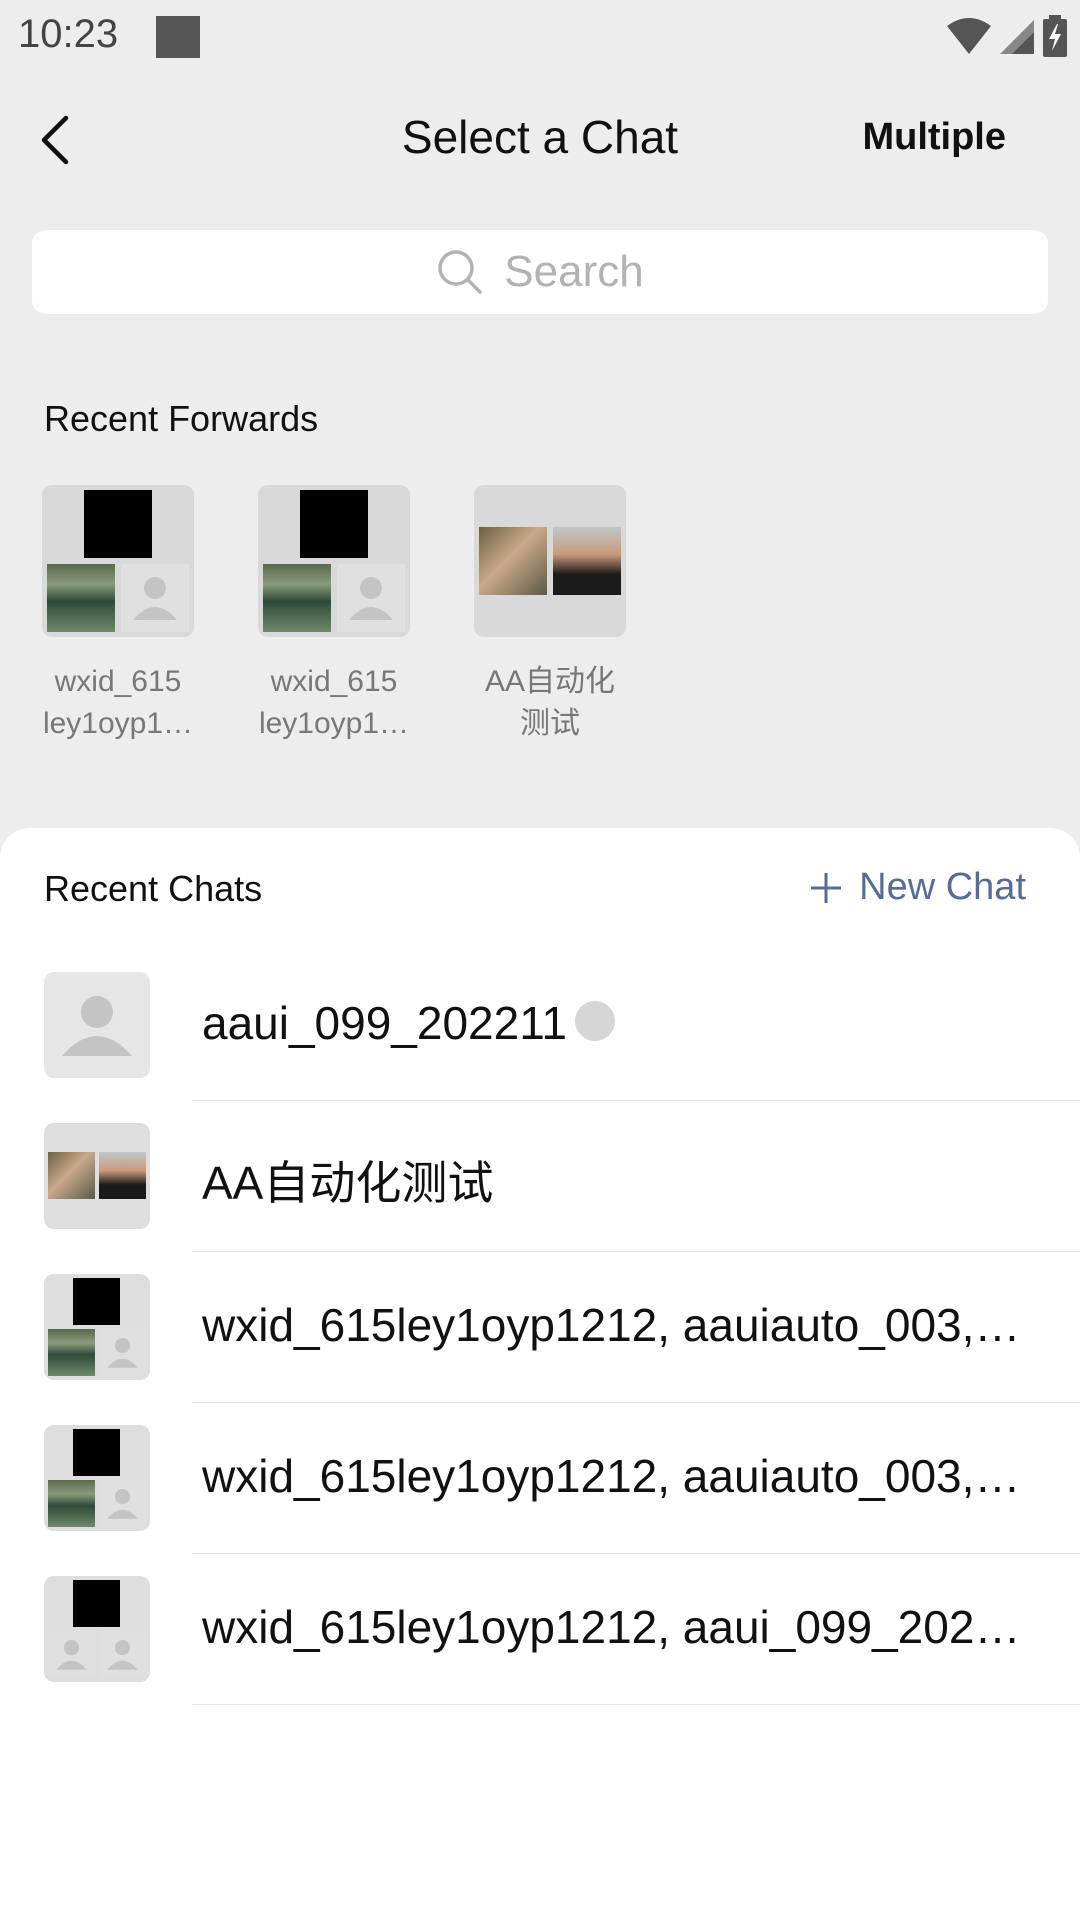 The height and width of the screenshot is (1920, 1080). What do you see at coordinates (178, 37) in the screenshot?
I see `notification-icon` at bounding box center [178, 37].